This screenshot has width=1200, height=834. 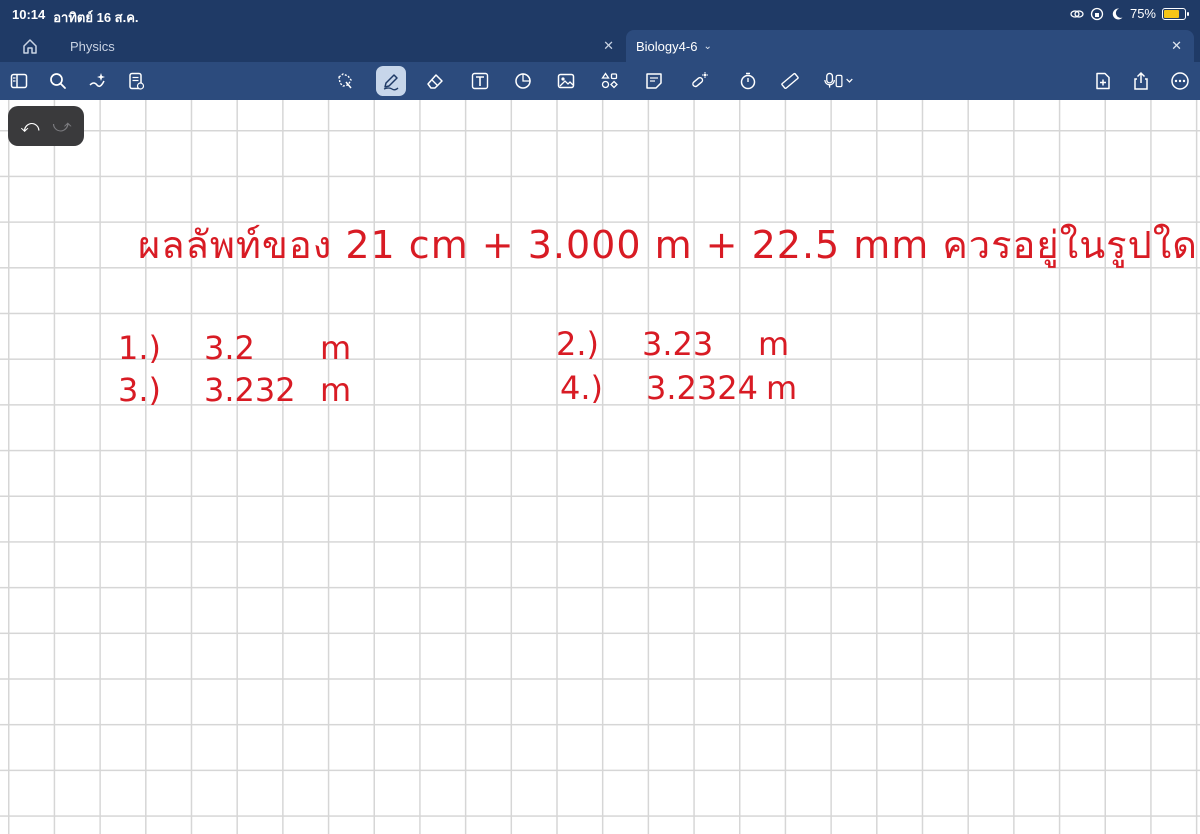 I want to click on tab-biology-close-icon: ✕, so click(x=1176, y=46).